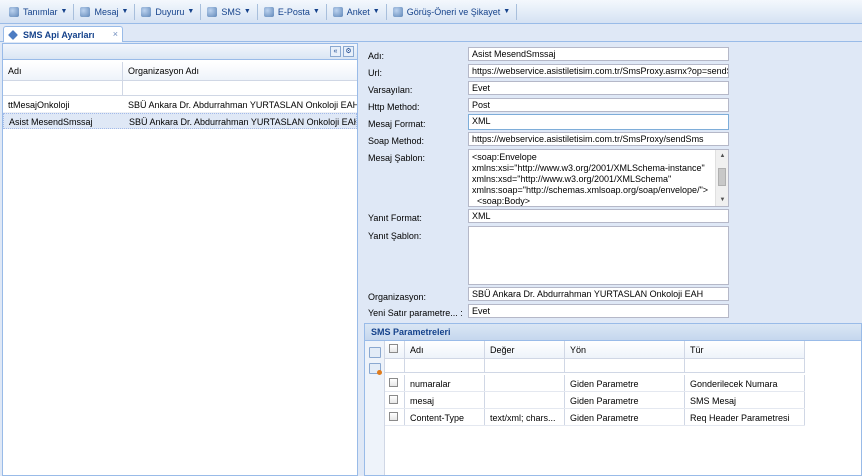 The height and width of the screenshot is (476, 862). I want to click on label-mesaj-format: Mesaj Format:, so click(397, 124).